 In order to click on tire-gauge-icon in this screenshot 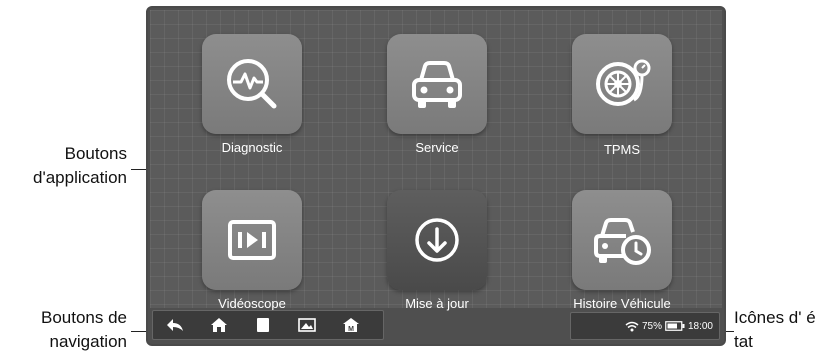, I will do `click(623, 82)`.